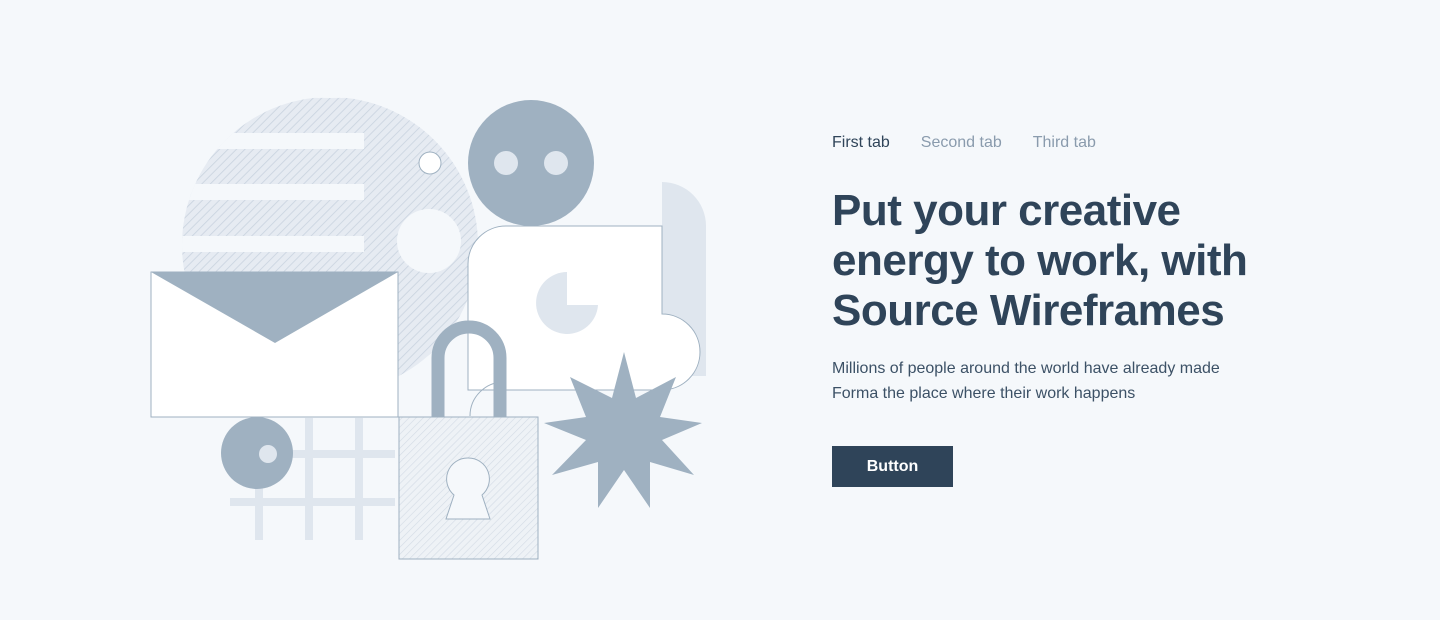 This screenshot has height=620, width=1440. I want to click on tab-third: Third tab, so click(1064, 143).